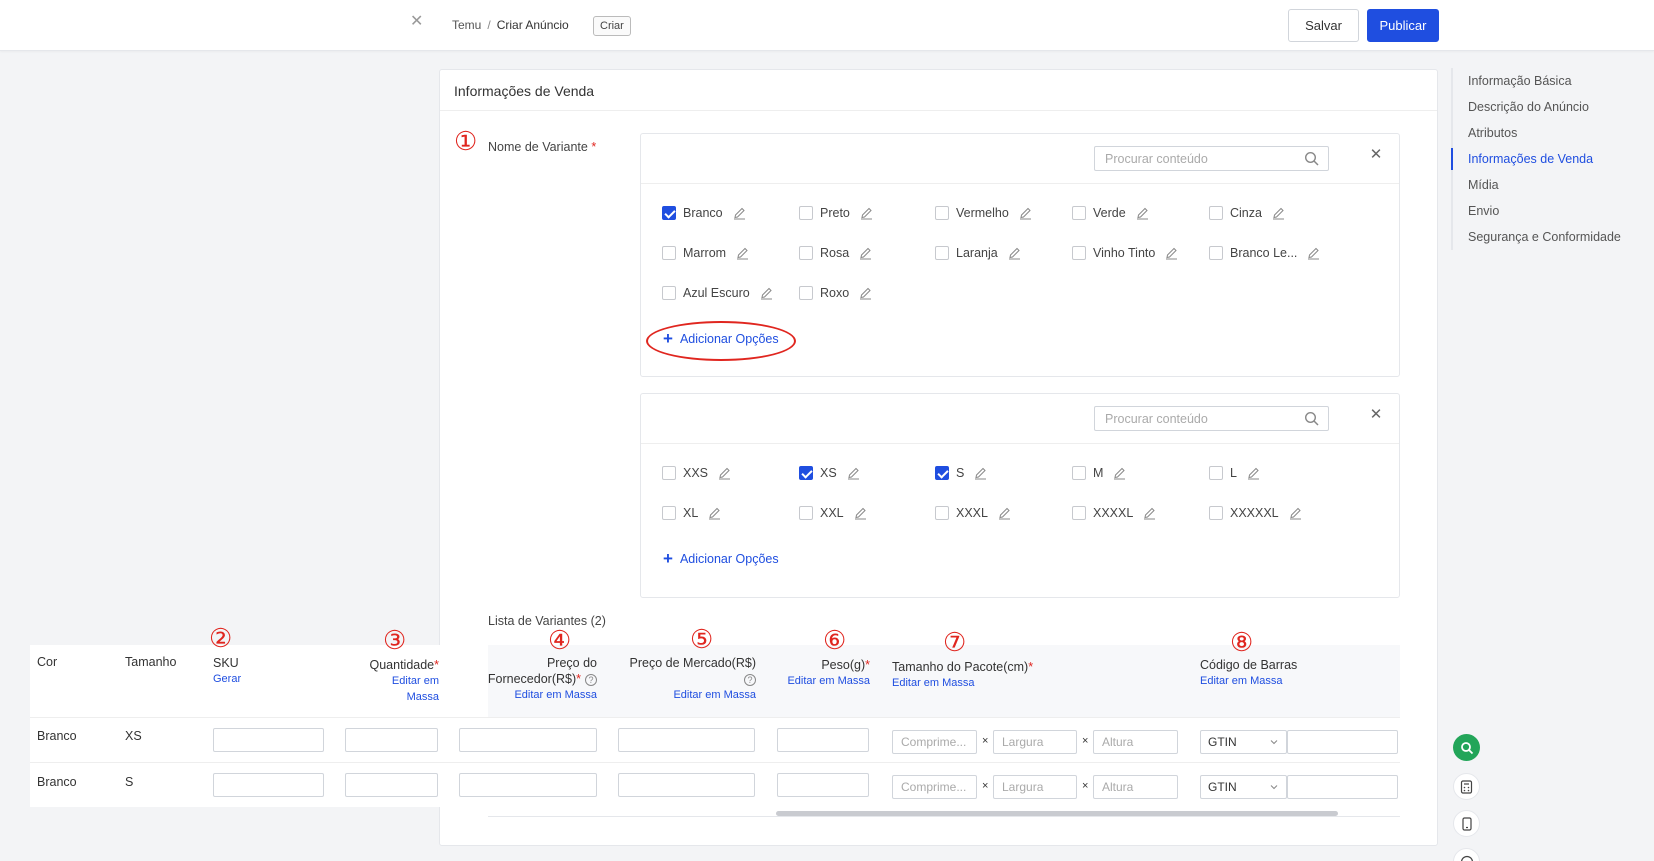 The width and height of the screenshot is (1654, 861). Describe the element at coordinates (1466, 854) in the screenshot. I see `help-fab` at that location.